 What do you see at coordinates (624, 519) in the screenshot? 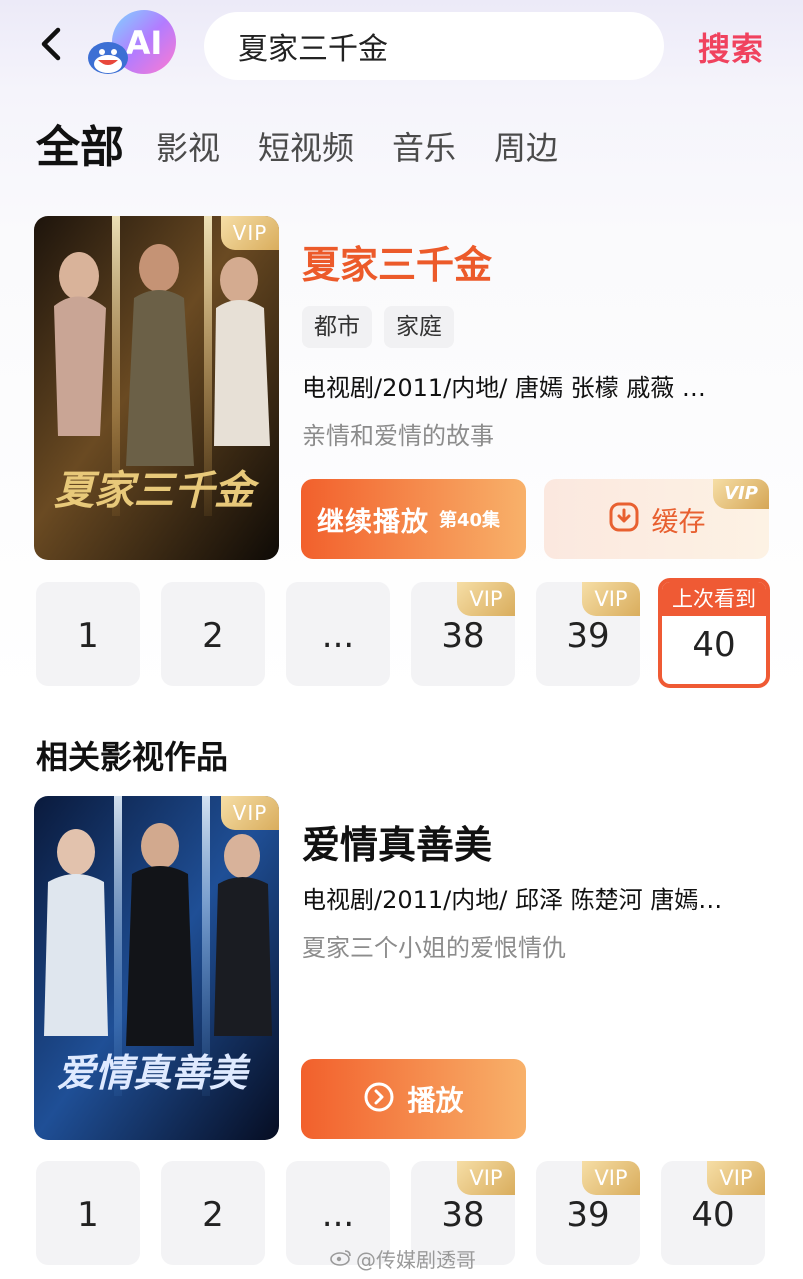
I see `download-icon` at bounding box center [624, 519].